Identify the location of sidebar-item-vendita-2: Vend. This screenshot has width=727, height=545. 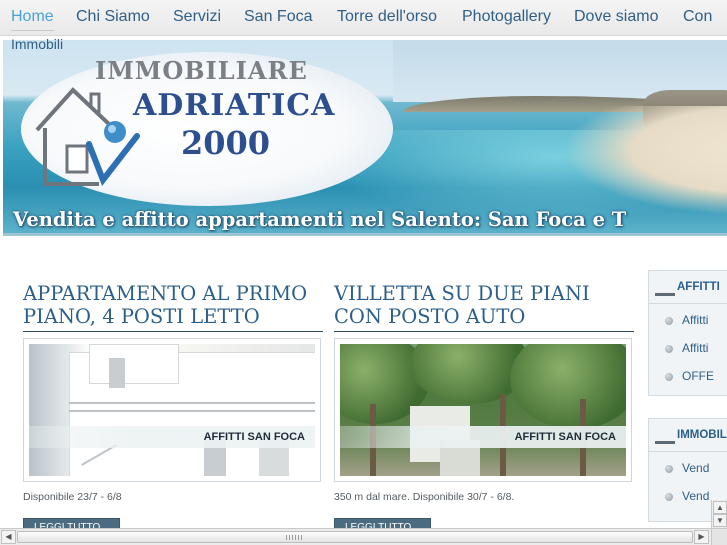
(687, 496).